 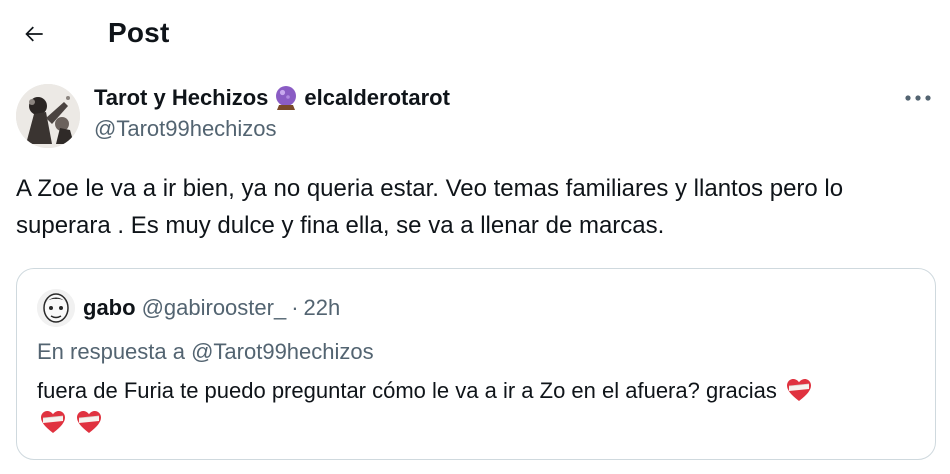 I want to click on quoted-post-header: gabo @gabirooster_ · 22h, so click(x=188, y=308).